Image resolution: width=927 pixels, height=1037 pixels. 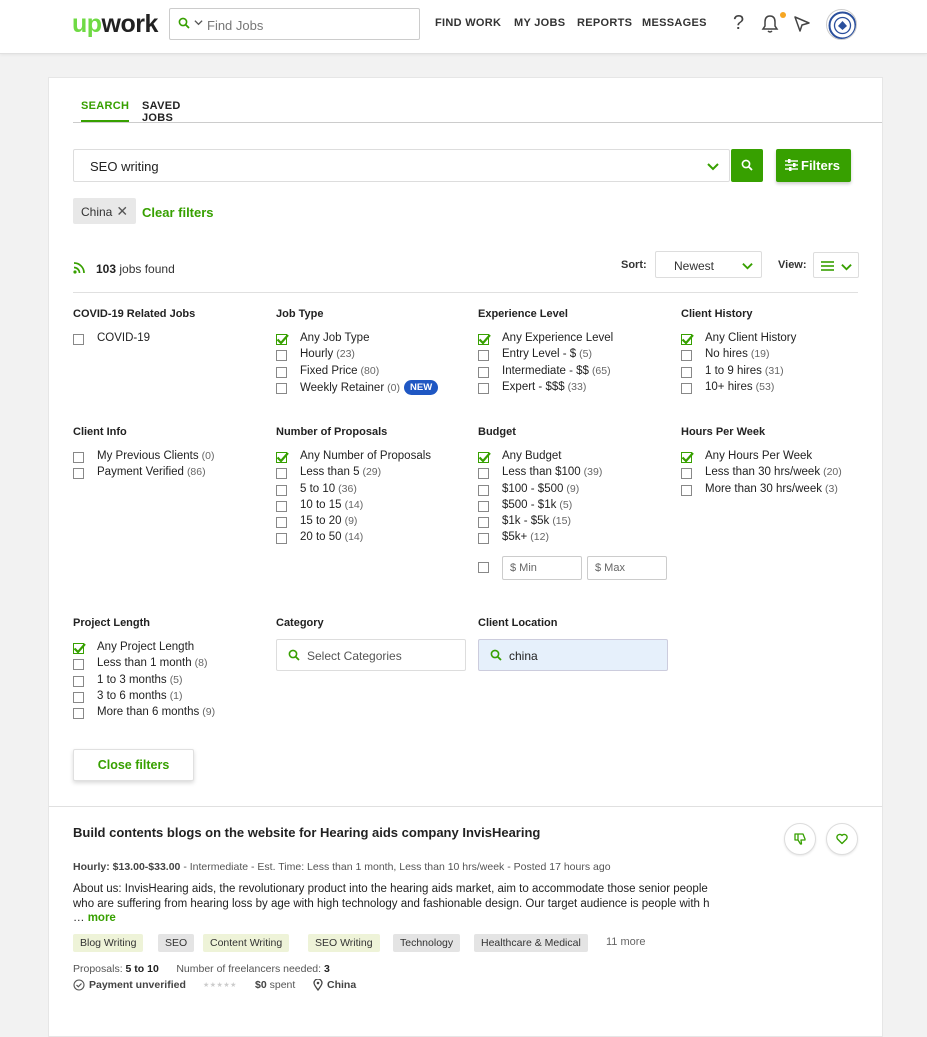 I want to click on skill-tag: Blog Writing, so click(x=108, y=943).